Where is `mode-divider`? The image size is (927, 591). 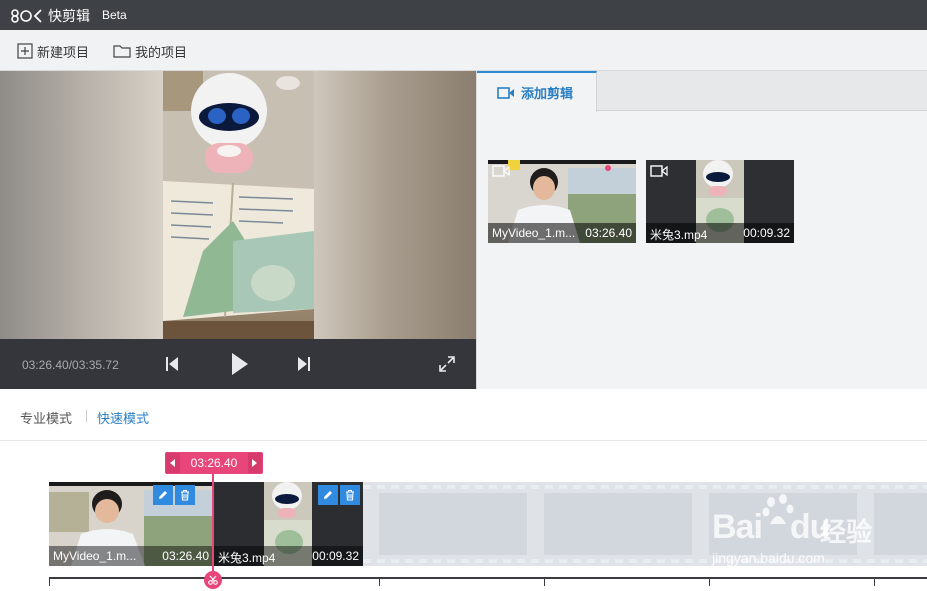 mode-divider is located at coordinates (86, 416).